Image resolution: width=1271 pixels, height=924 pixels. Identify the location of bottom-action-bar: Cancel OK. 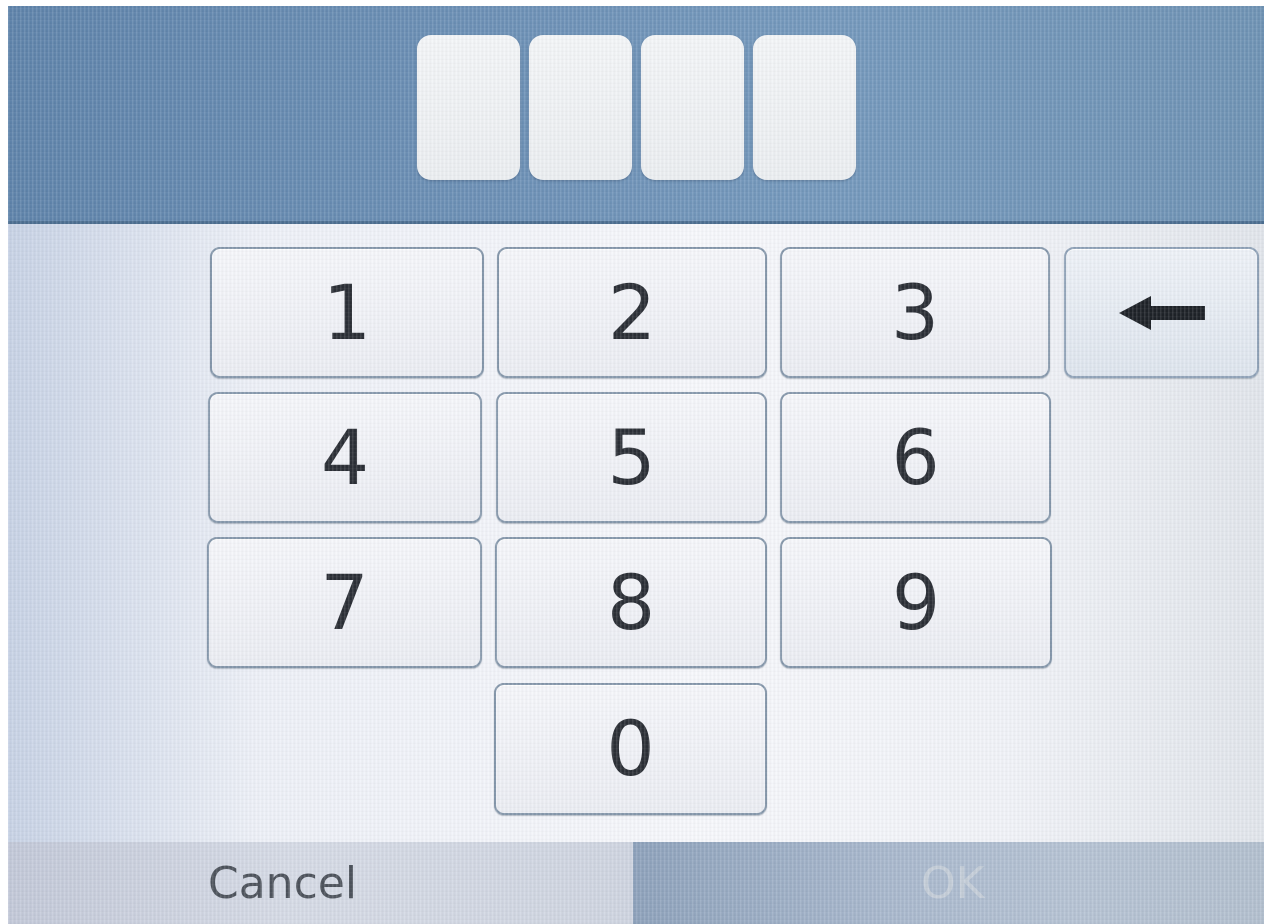
(636, 883).